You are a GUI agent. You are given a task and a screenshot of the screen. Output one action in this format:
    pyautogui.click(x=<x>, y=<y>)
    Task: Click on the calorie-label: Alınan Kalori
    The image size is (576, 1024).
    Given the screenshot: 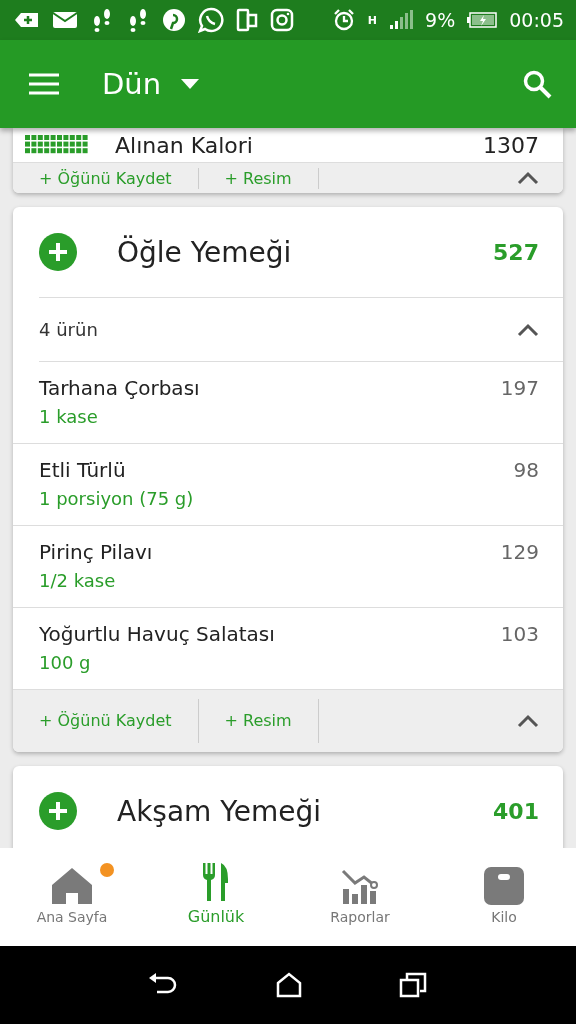 What is the action you would take?
    pyautogui.click(x=184, y=145)
    